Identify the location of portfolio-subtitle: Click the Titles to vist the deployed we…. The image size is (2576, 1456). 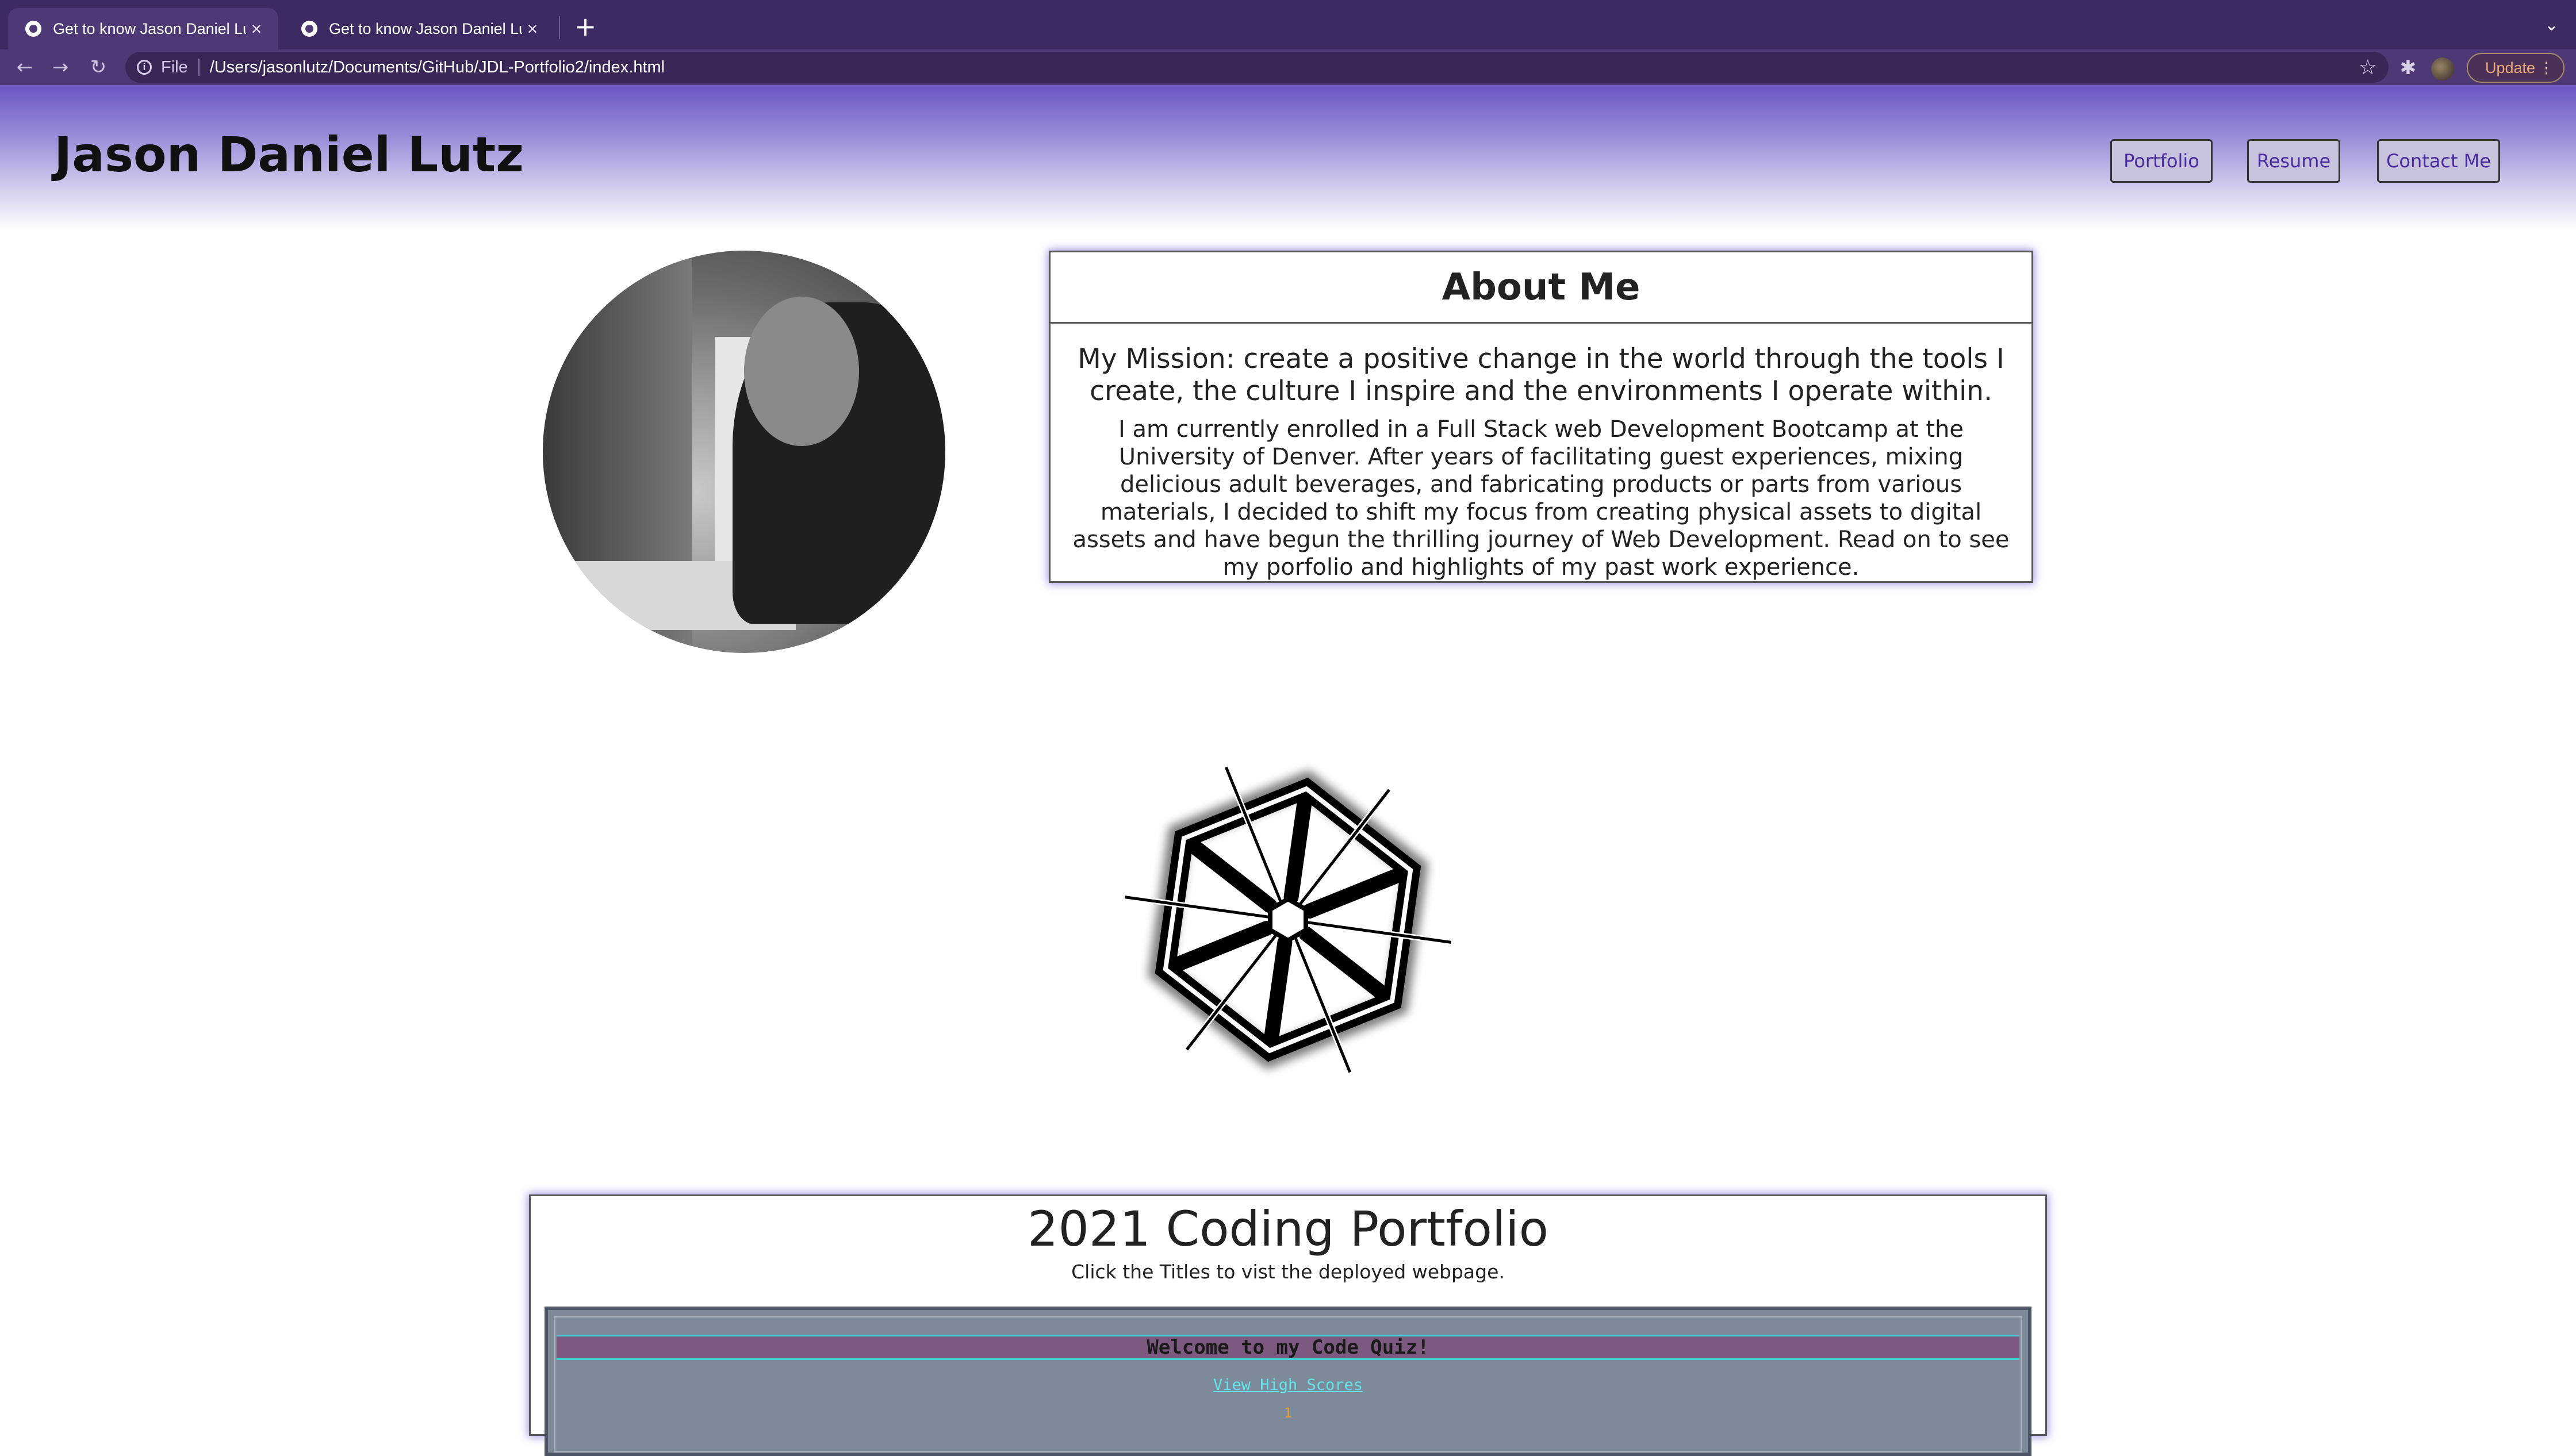
(1288, 1272).